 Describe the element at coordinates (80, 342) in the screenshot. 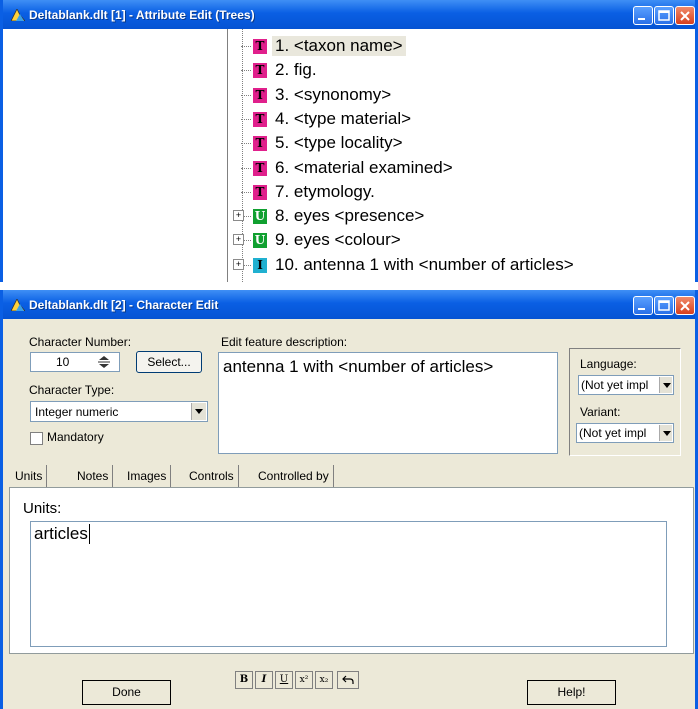

I see `character-number-label: Character Number:` at that location.